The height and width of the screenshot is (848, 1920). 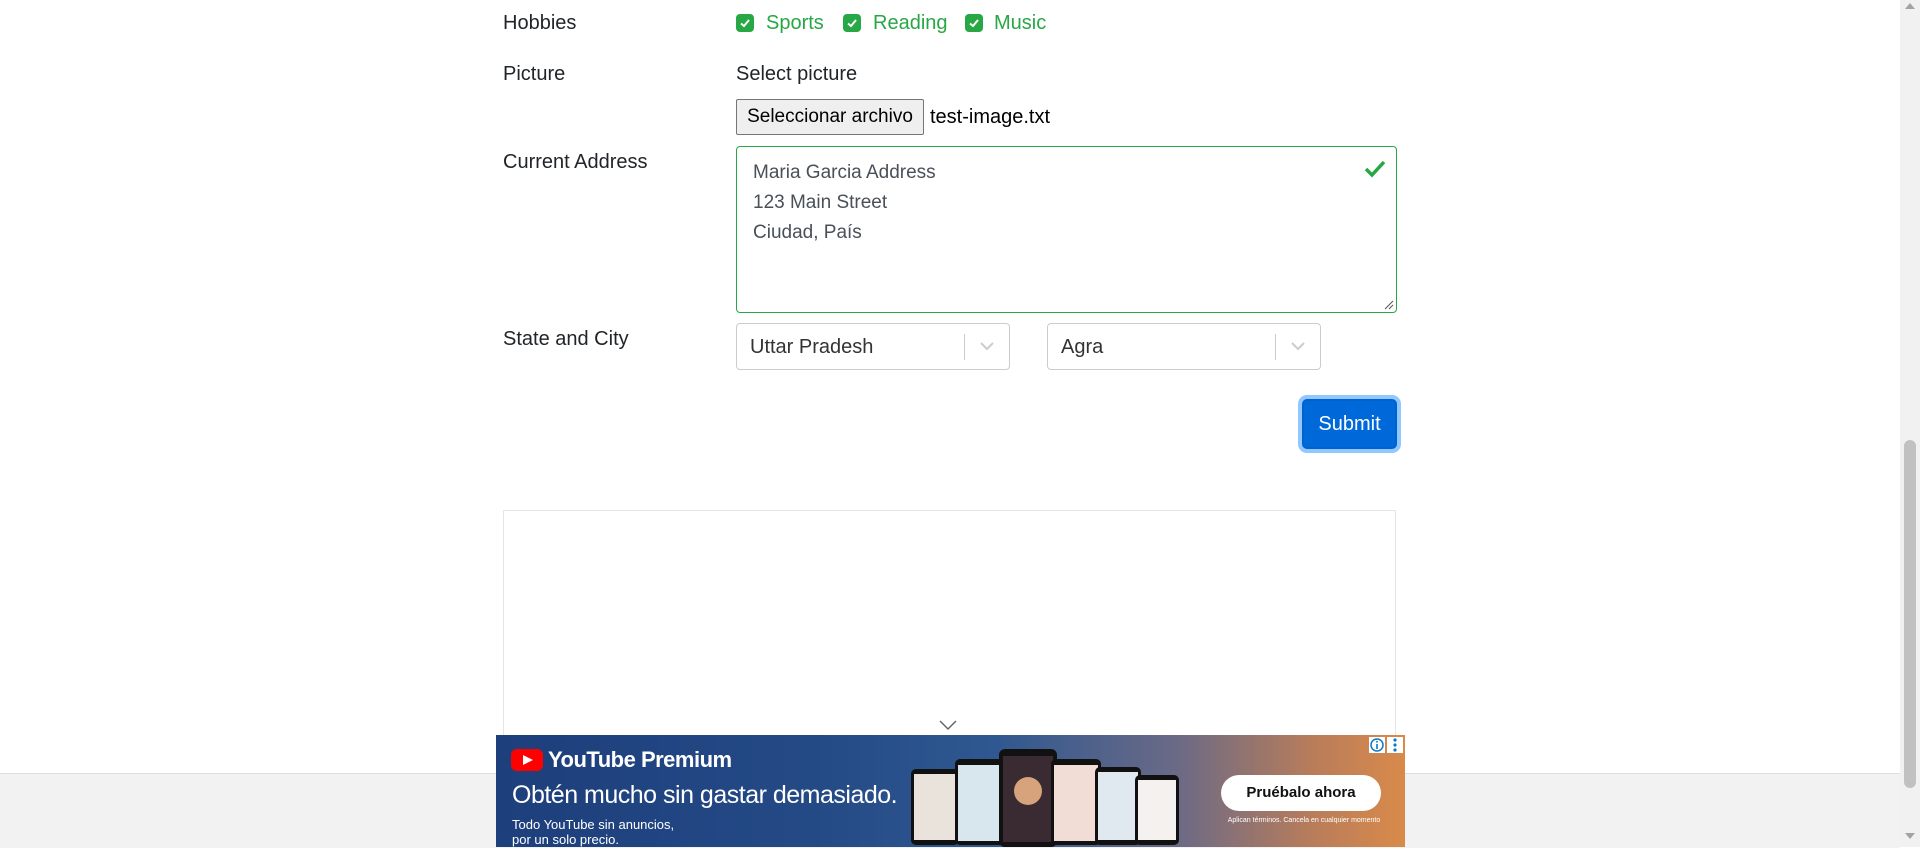 What do you see at coordinates (1910, 6) in the screenshot?
I see `scroll-up-arrow` at bounding box center [1910, 6].